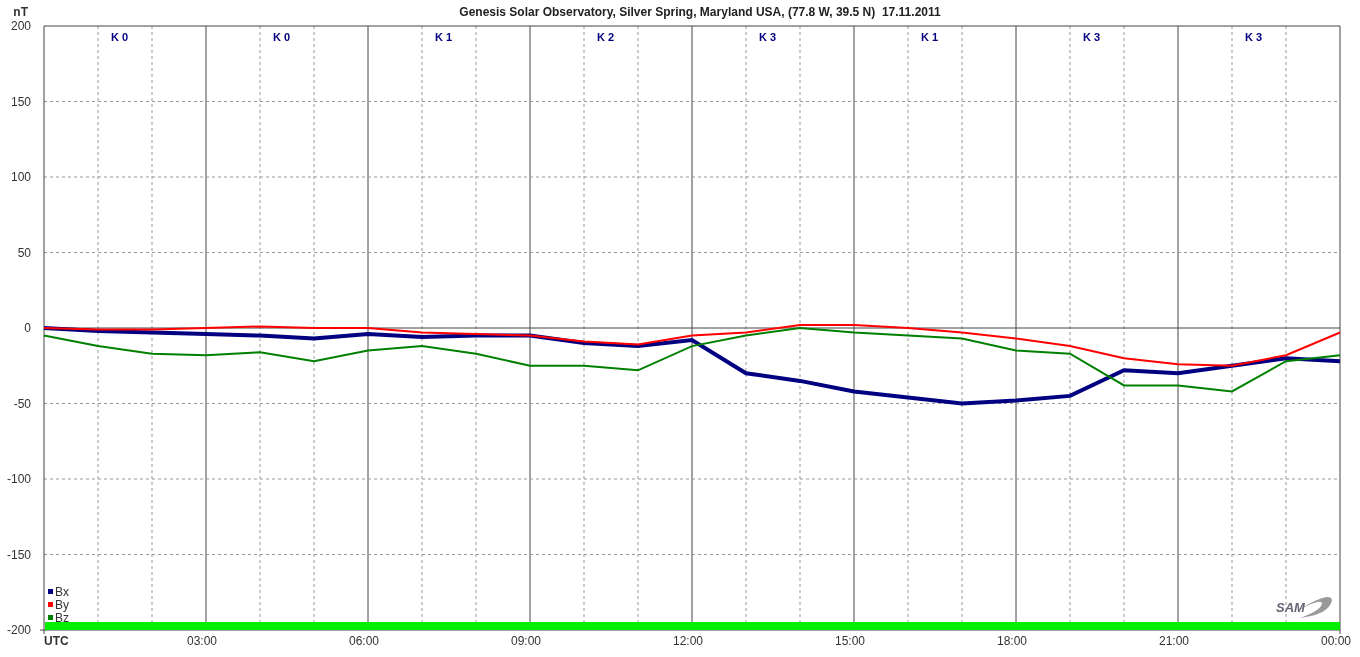 This screenshot has height=657, width=1360. What do you see at coordinates (688, 641) in the screenshot?
I see `tick-label: 12:00` at bounding box center [688, 641].